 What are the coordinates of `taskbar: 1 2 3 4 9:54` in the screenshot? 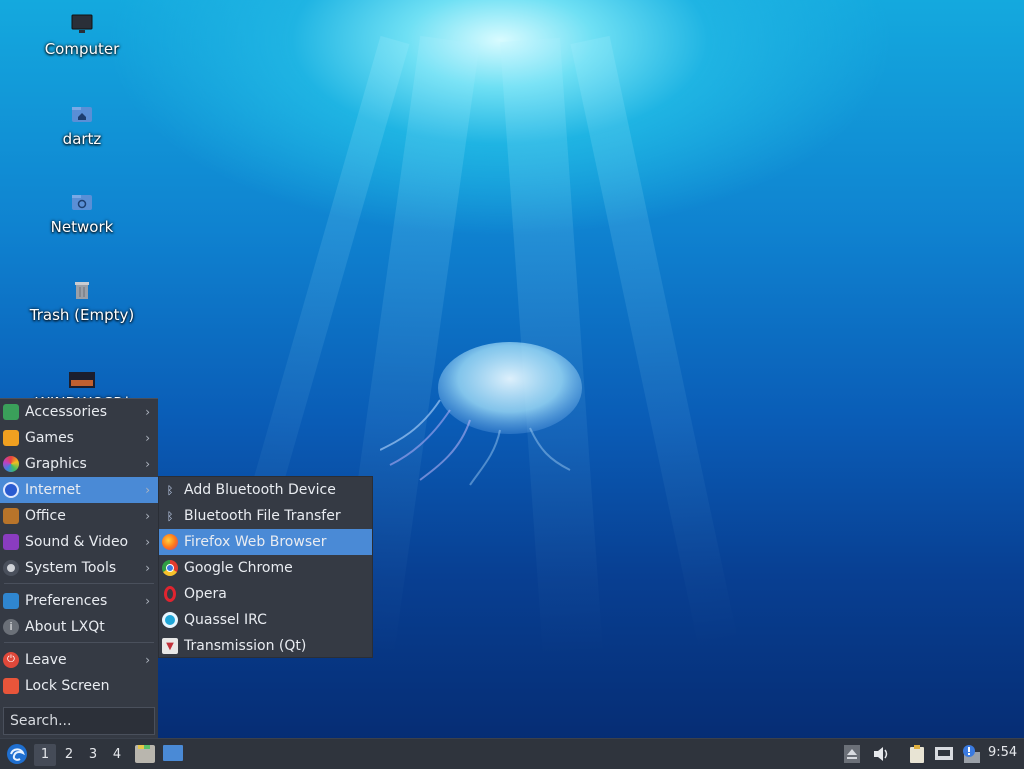 It's located at (512, 753).